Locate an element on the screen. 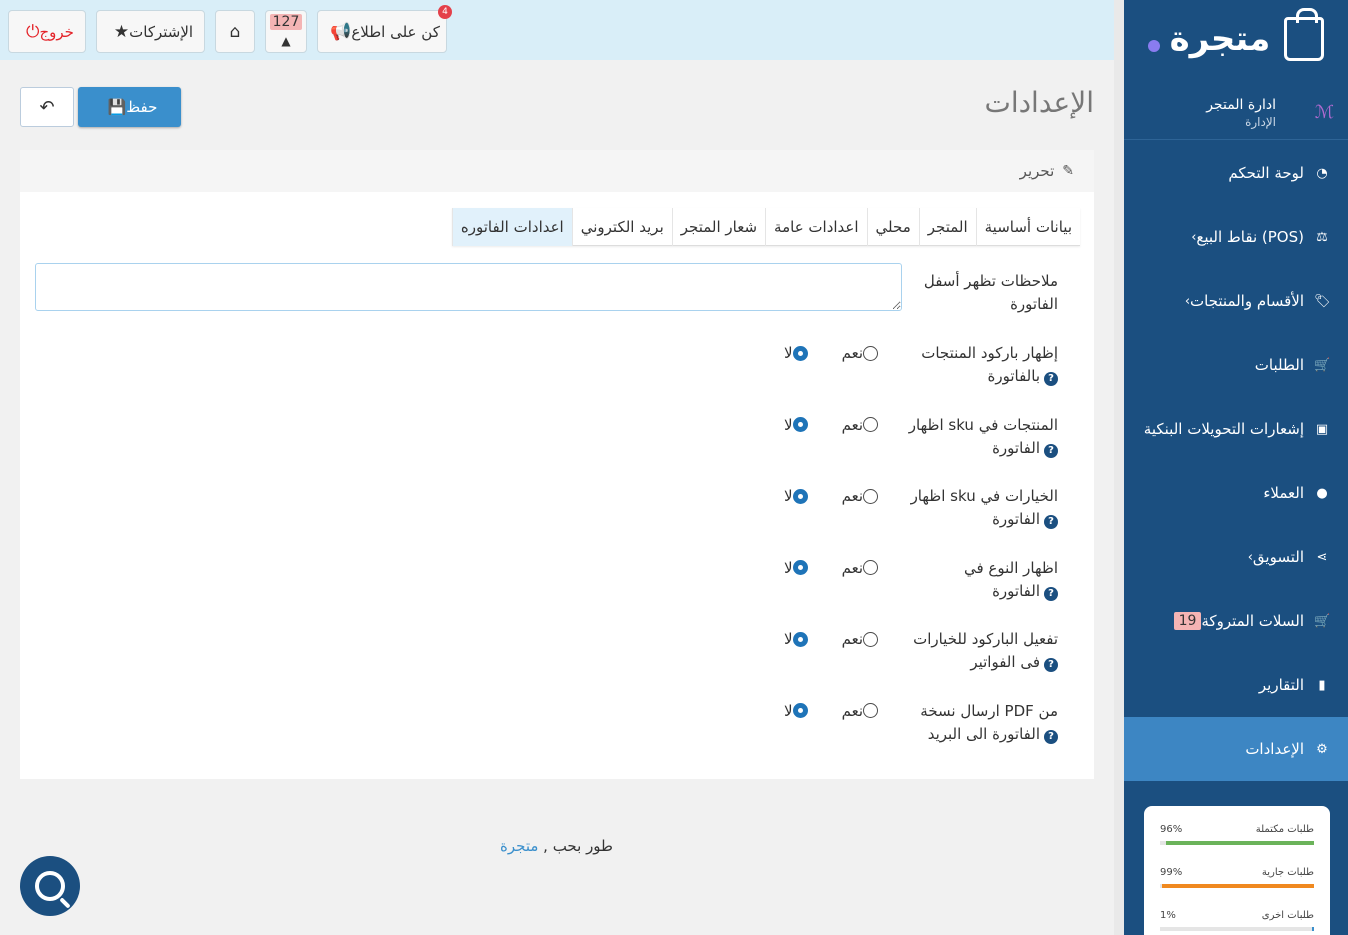 This screenshot has width=1348, height=935. announcements-button: 📢 كن على اطلاع 4 is located at coordinates (384, 29).